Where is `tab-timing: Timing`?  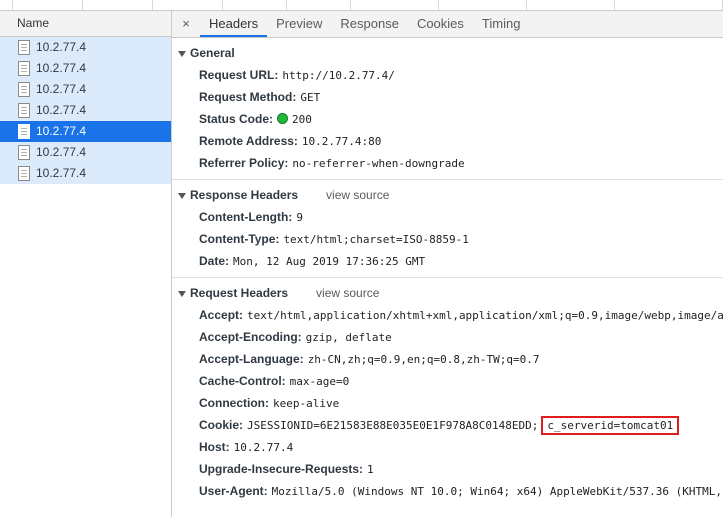 tab-timing: Timing is located at coordinates (501, 24).